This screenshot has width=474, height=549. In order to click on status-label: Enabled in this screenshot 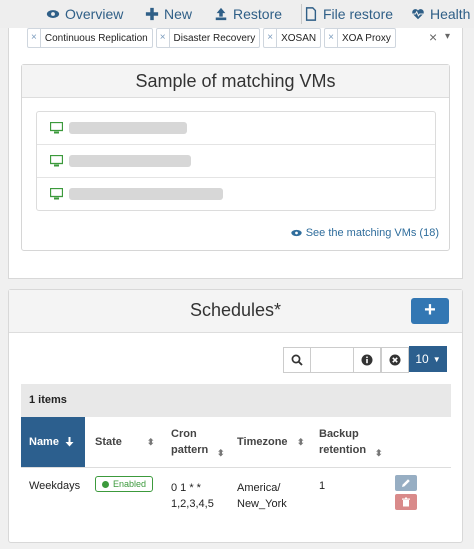, I will do `click(130, 484)`.